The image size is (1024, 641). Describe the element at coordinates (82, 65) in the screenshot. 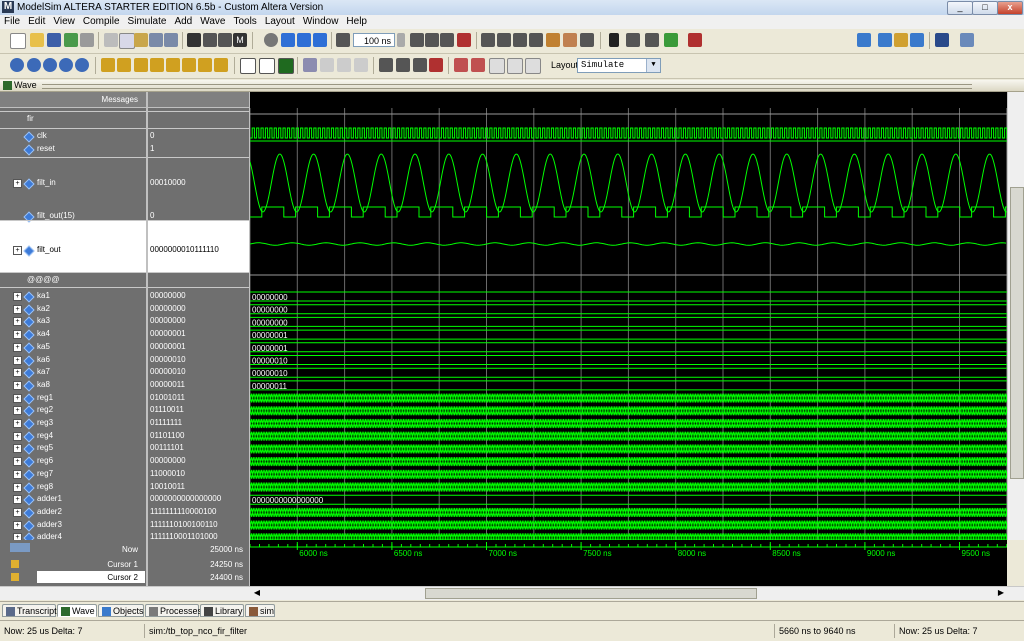

I see `zoom-range-icon` at that location.